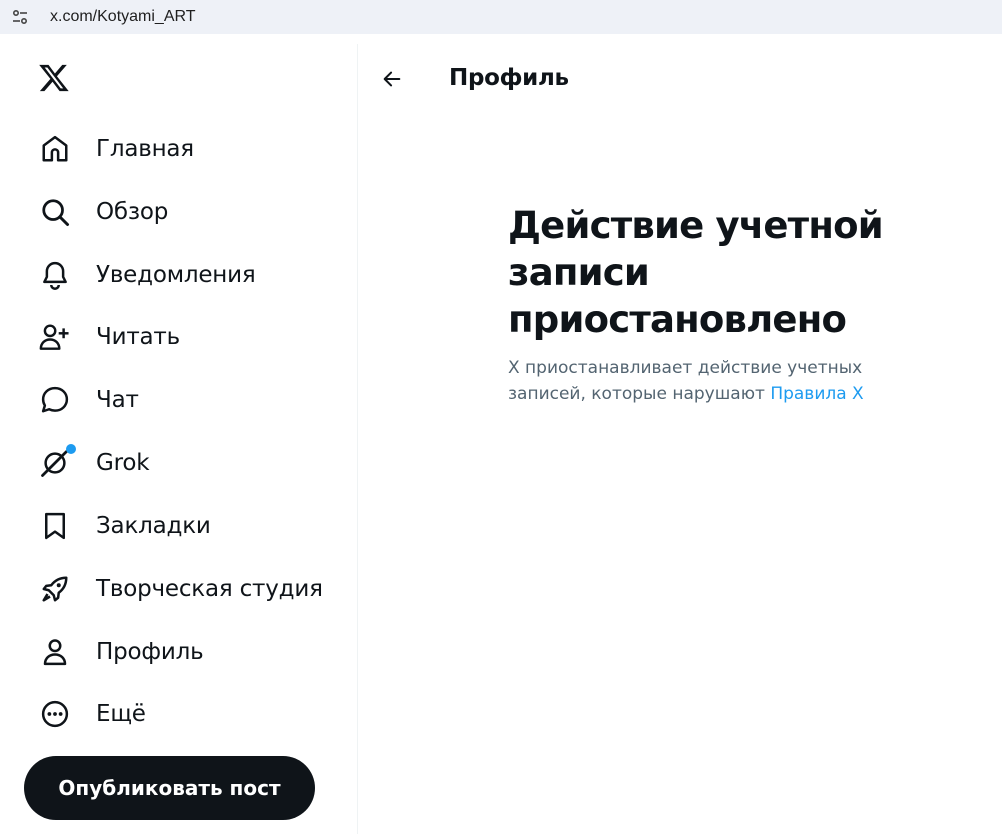  What do you see at coordinates (55, 337) in the screenshot?
I see `follow-icon` at bounding box center [55, 337].